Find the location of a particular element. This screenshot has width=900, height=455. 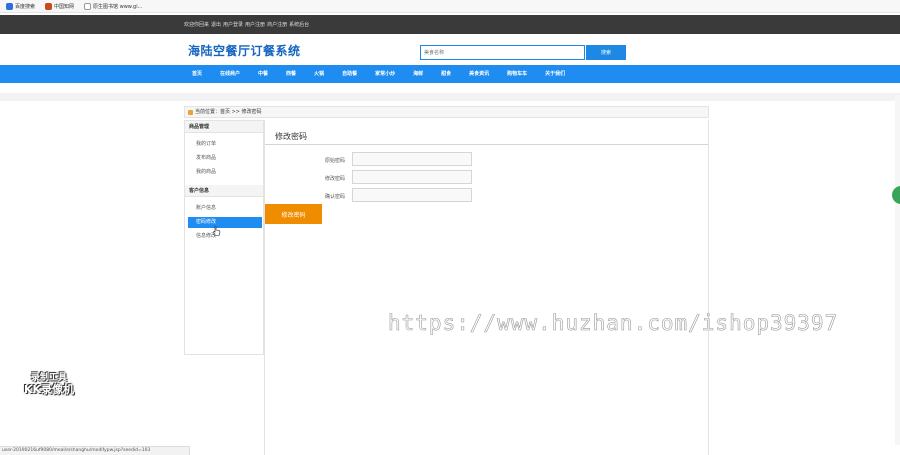

nav-merchants: 在线商户 is located at coordinates (230, 74).